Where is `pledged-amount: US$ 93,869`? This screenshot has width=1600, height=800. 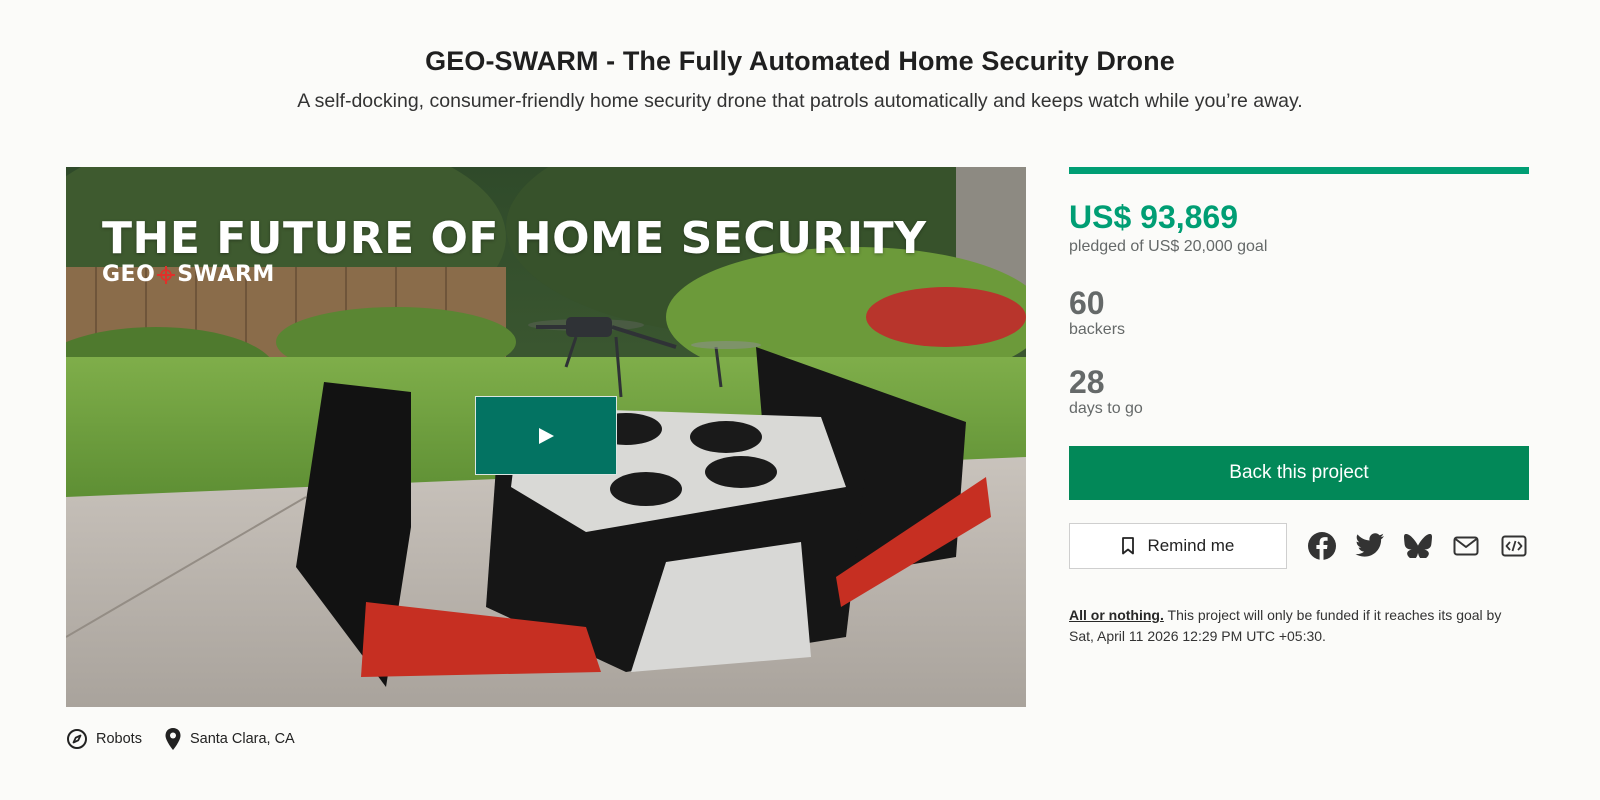 pledged-amount: US$ 93,869 is located at coordinates (1154, 217).